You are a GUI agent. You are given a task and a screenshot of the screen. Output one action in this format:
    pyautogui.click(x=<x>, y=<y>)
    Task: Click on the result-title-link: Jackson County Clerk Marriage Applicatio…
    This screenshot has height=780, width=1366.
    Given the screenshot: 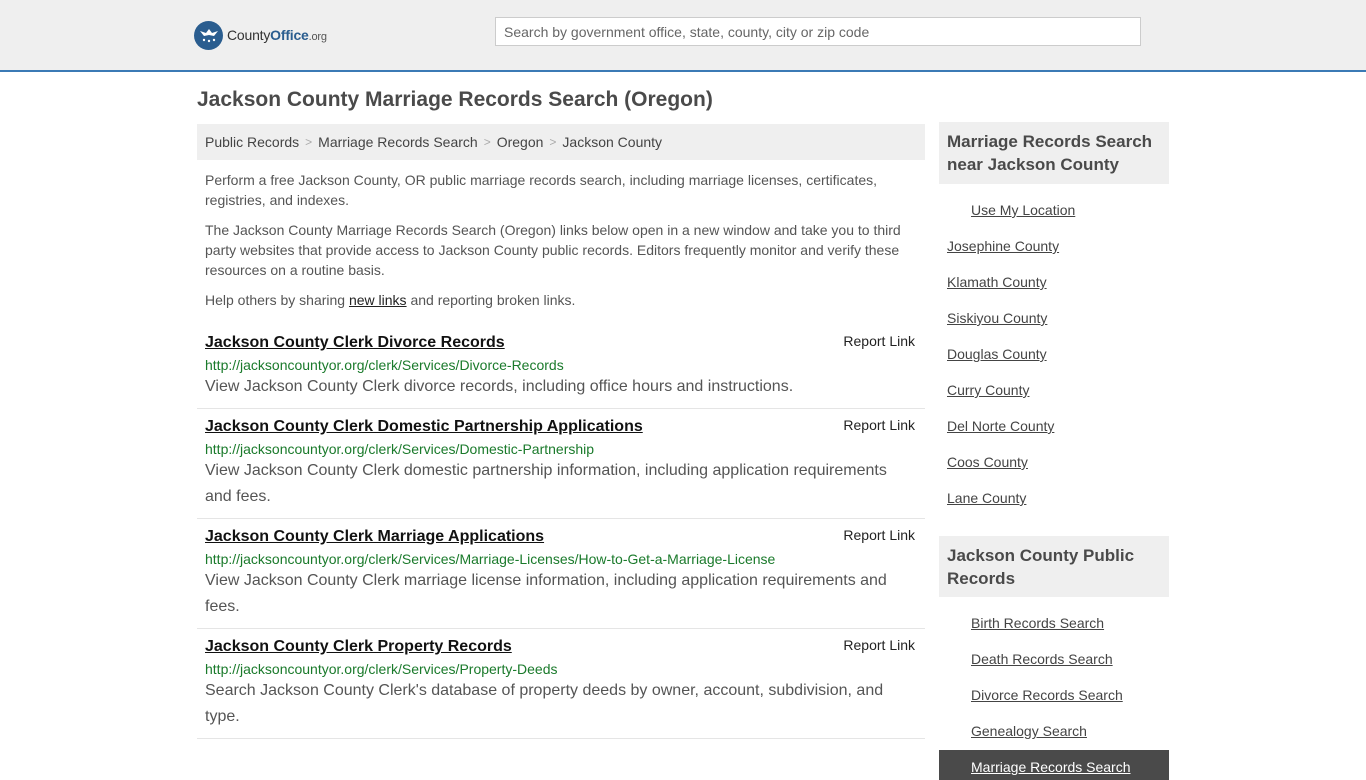 What is the action you would take?
    pyautogui.click(x=374, y=537)
    